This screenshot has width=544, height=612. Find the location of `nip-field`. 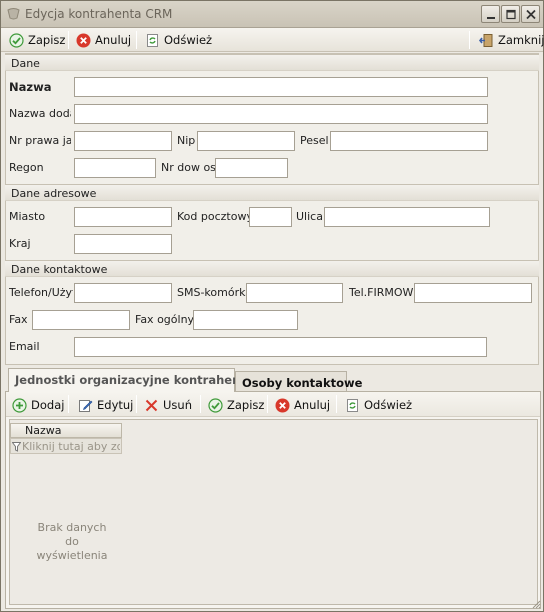

nip-field is located at coordinates (246, 141).